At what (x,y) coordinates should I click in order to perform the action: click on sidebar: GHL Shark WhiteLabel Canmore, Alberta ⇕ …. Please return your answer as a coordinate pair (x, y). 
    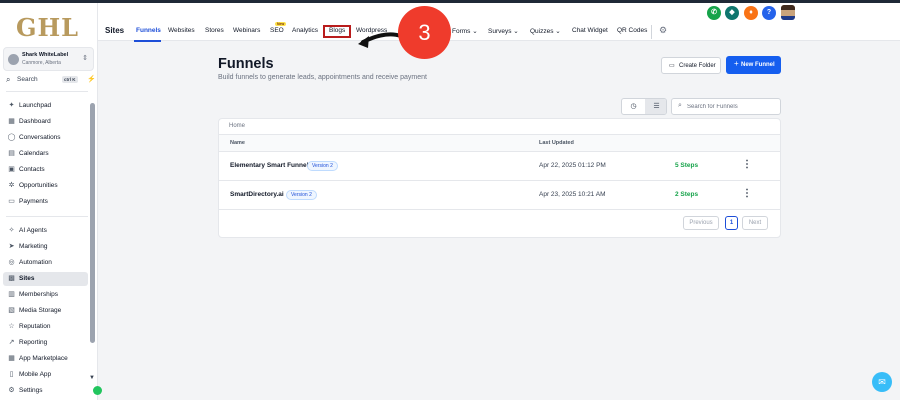
    Looking at the image, I should click on (49, 201).